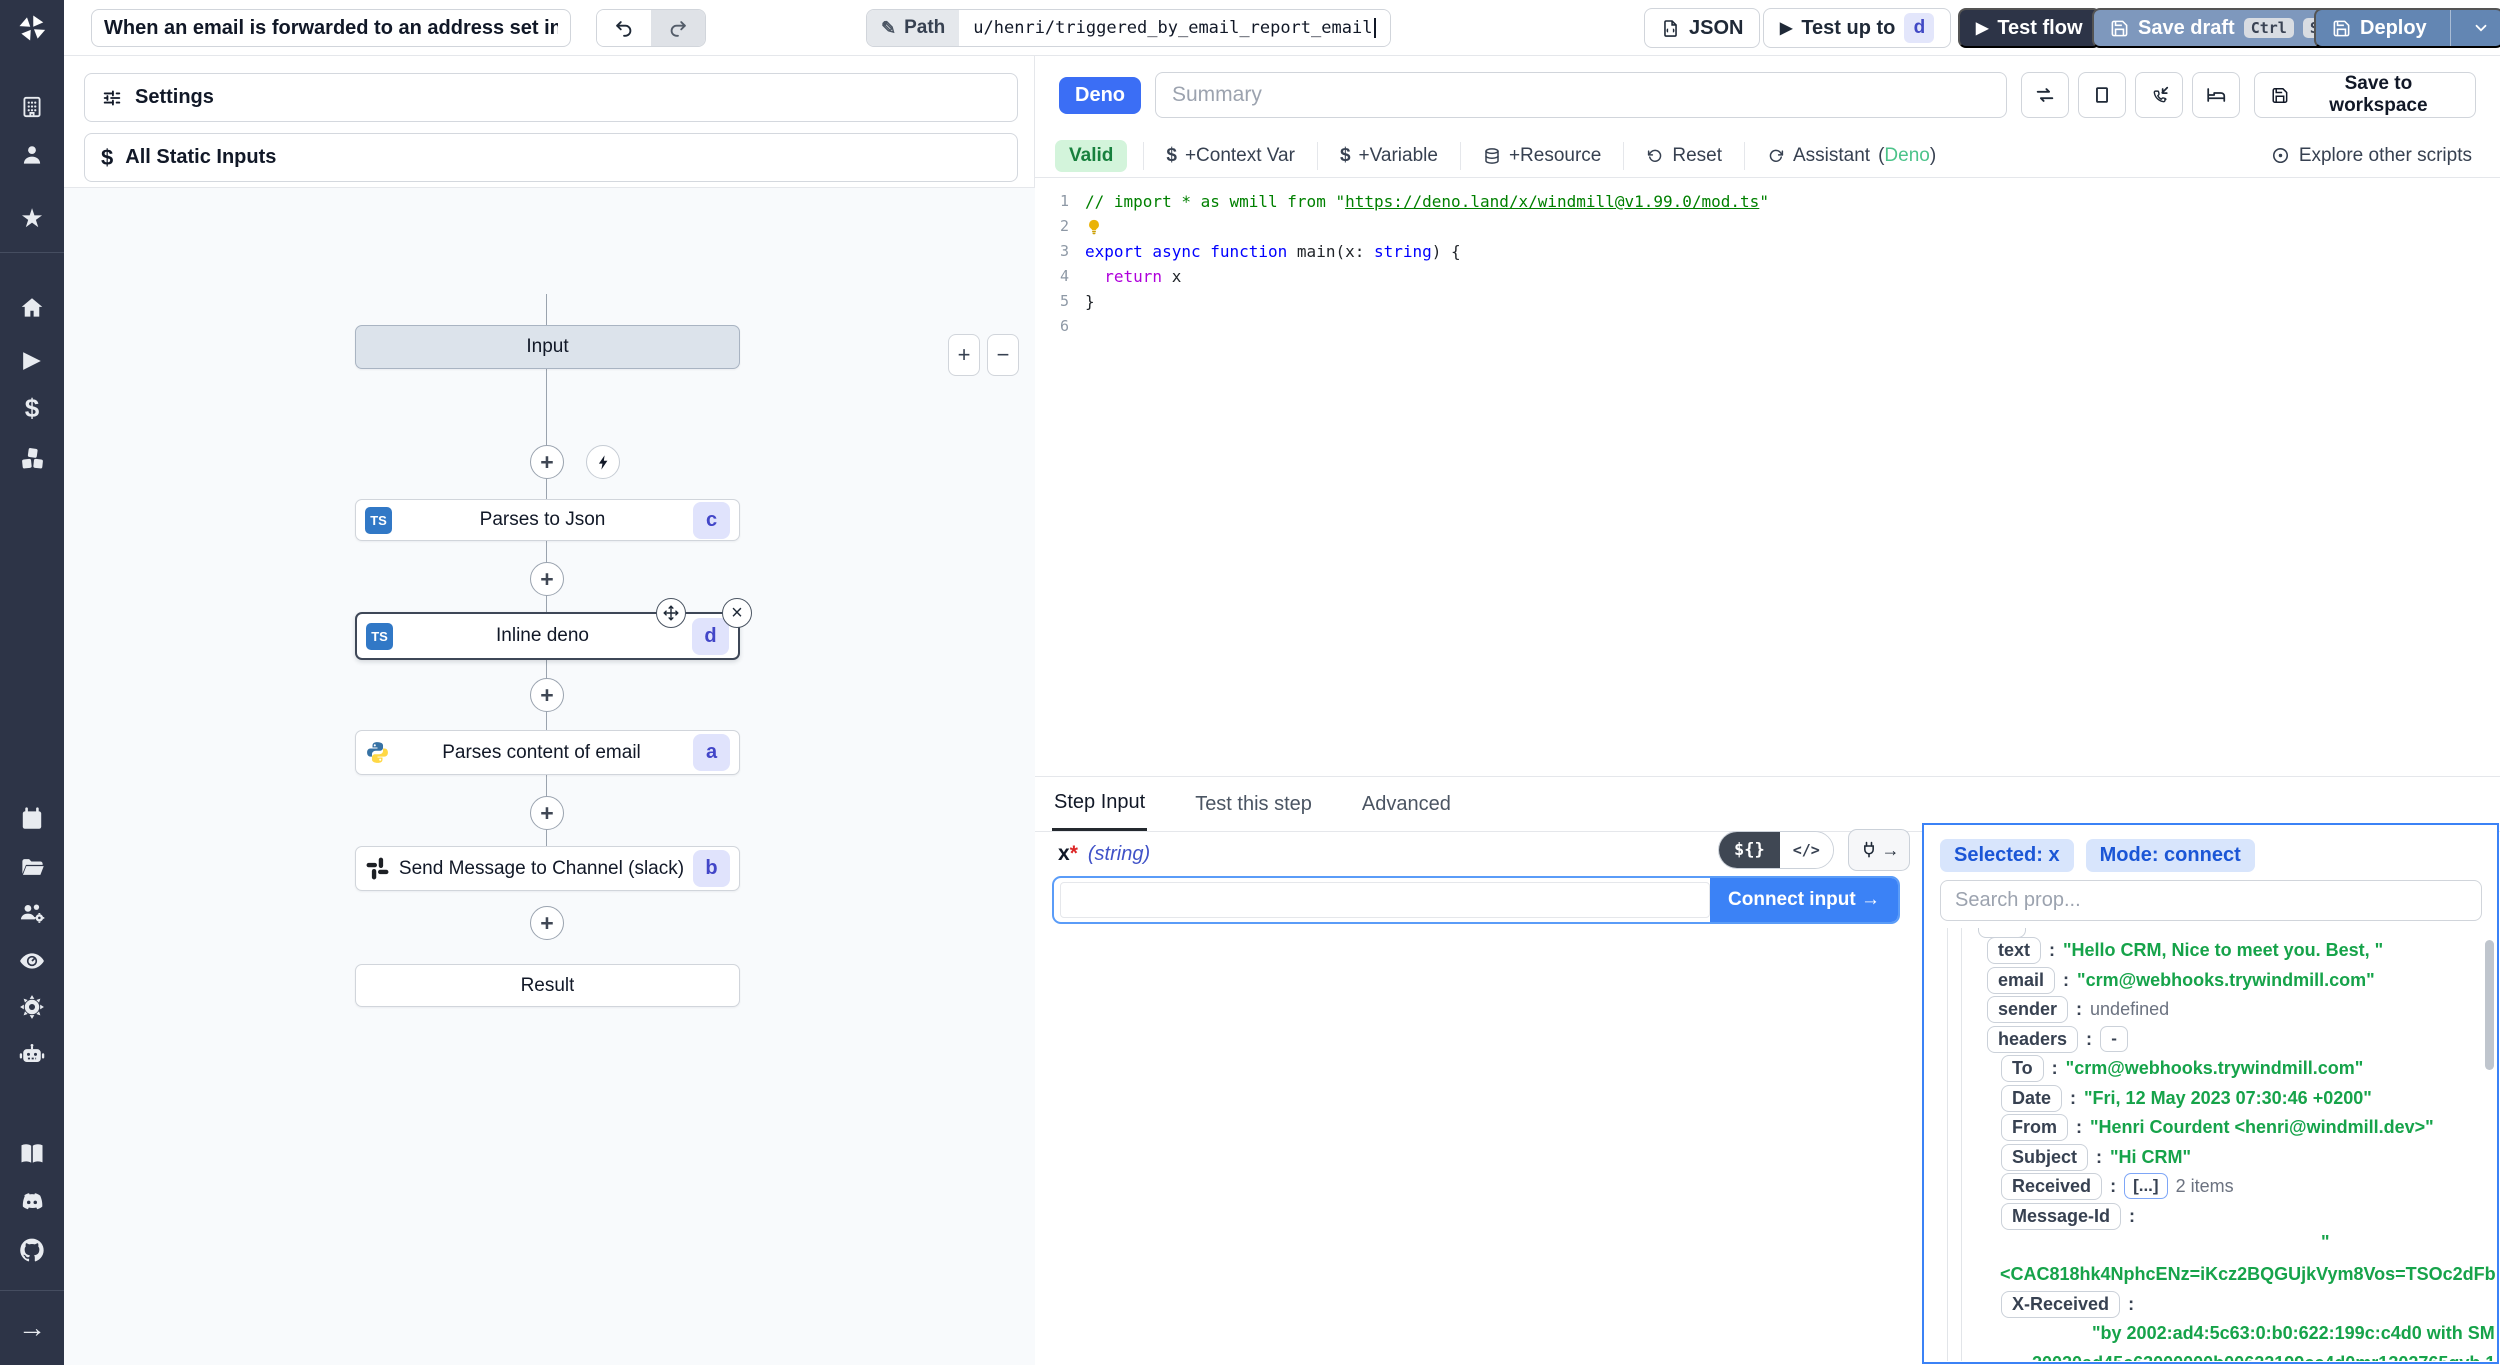 This screenshot has height=1365, width=2500. I want to click on template-mode-segment: ${}, so click(1749, 850).